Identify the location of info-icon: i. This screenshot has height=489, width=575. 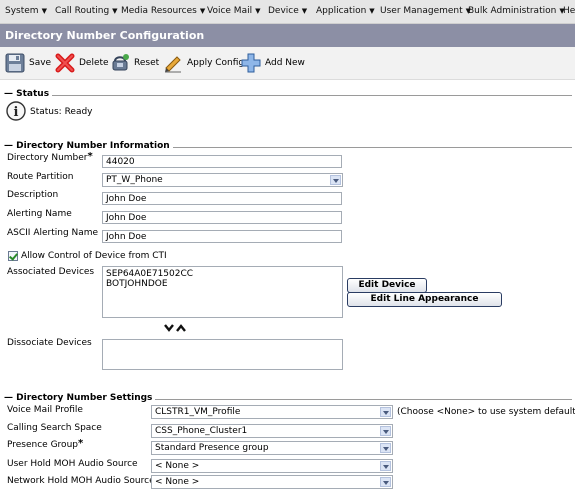
(16, 111).